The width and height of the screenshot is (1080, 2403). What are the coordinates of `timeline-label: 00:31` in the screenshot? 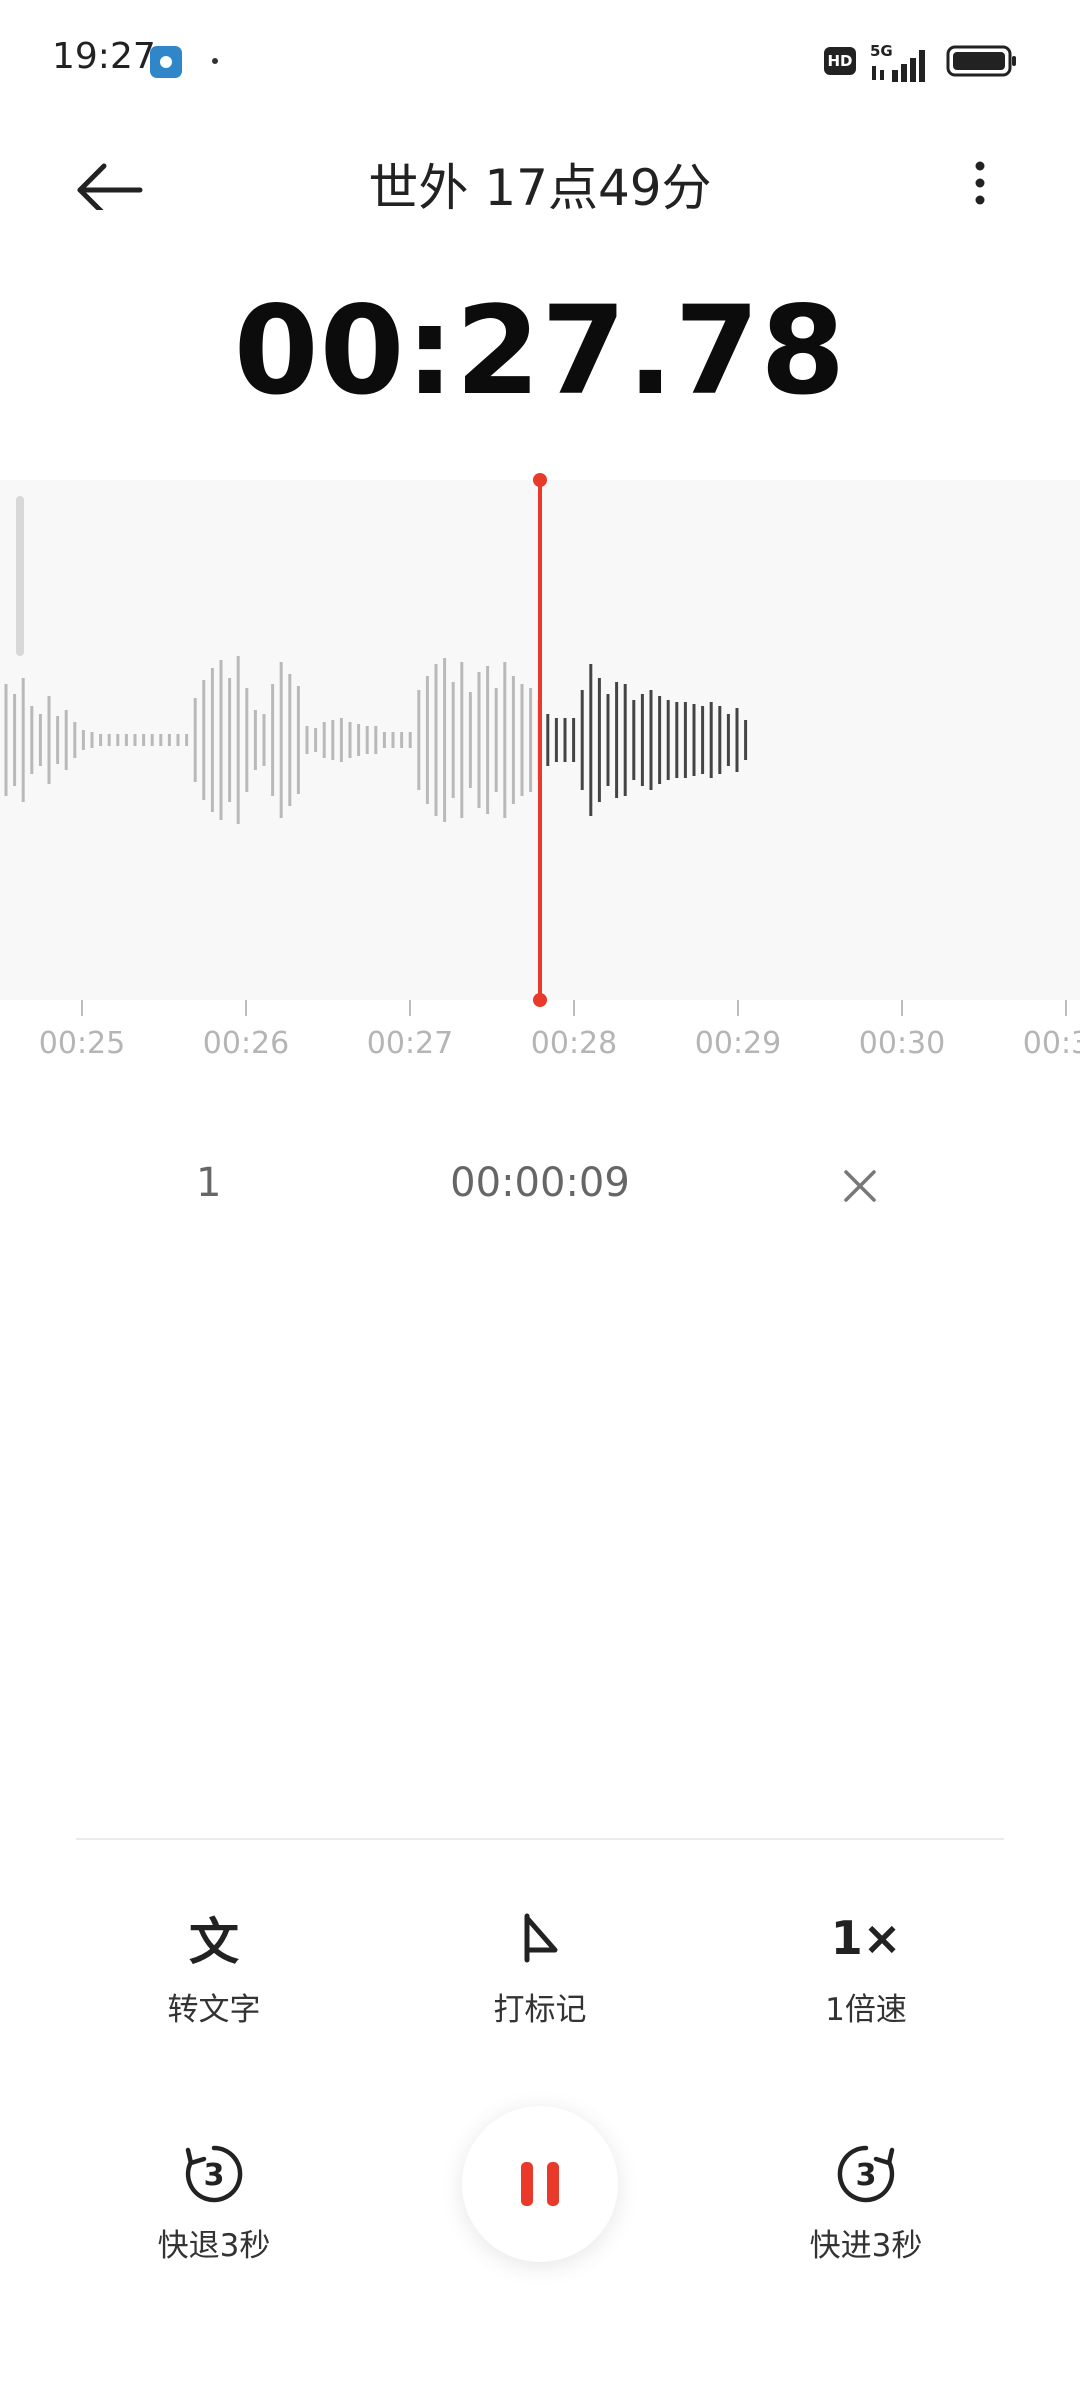 It's located at (1051, 1043).